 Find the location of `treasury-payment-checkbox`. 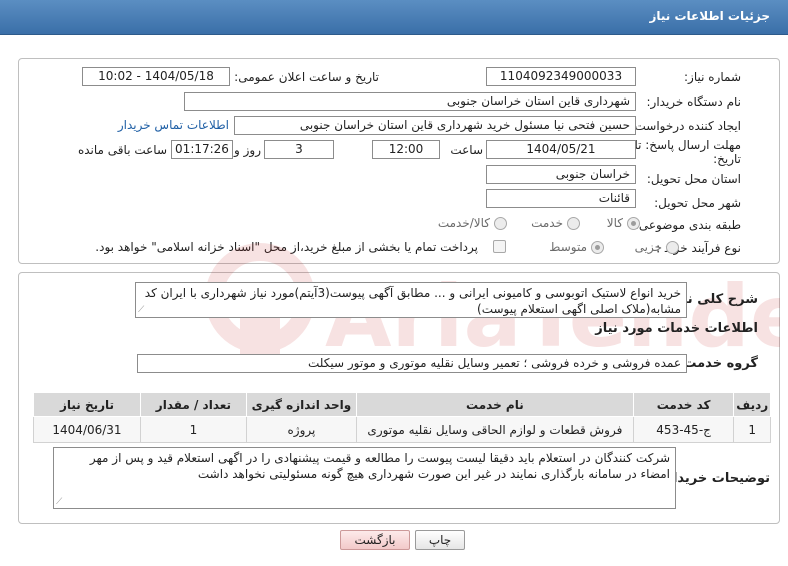

treasury-payment-checkbox is located at coordinates (499, 246).